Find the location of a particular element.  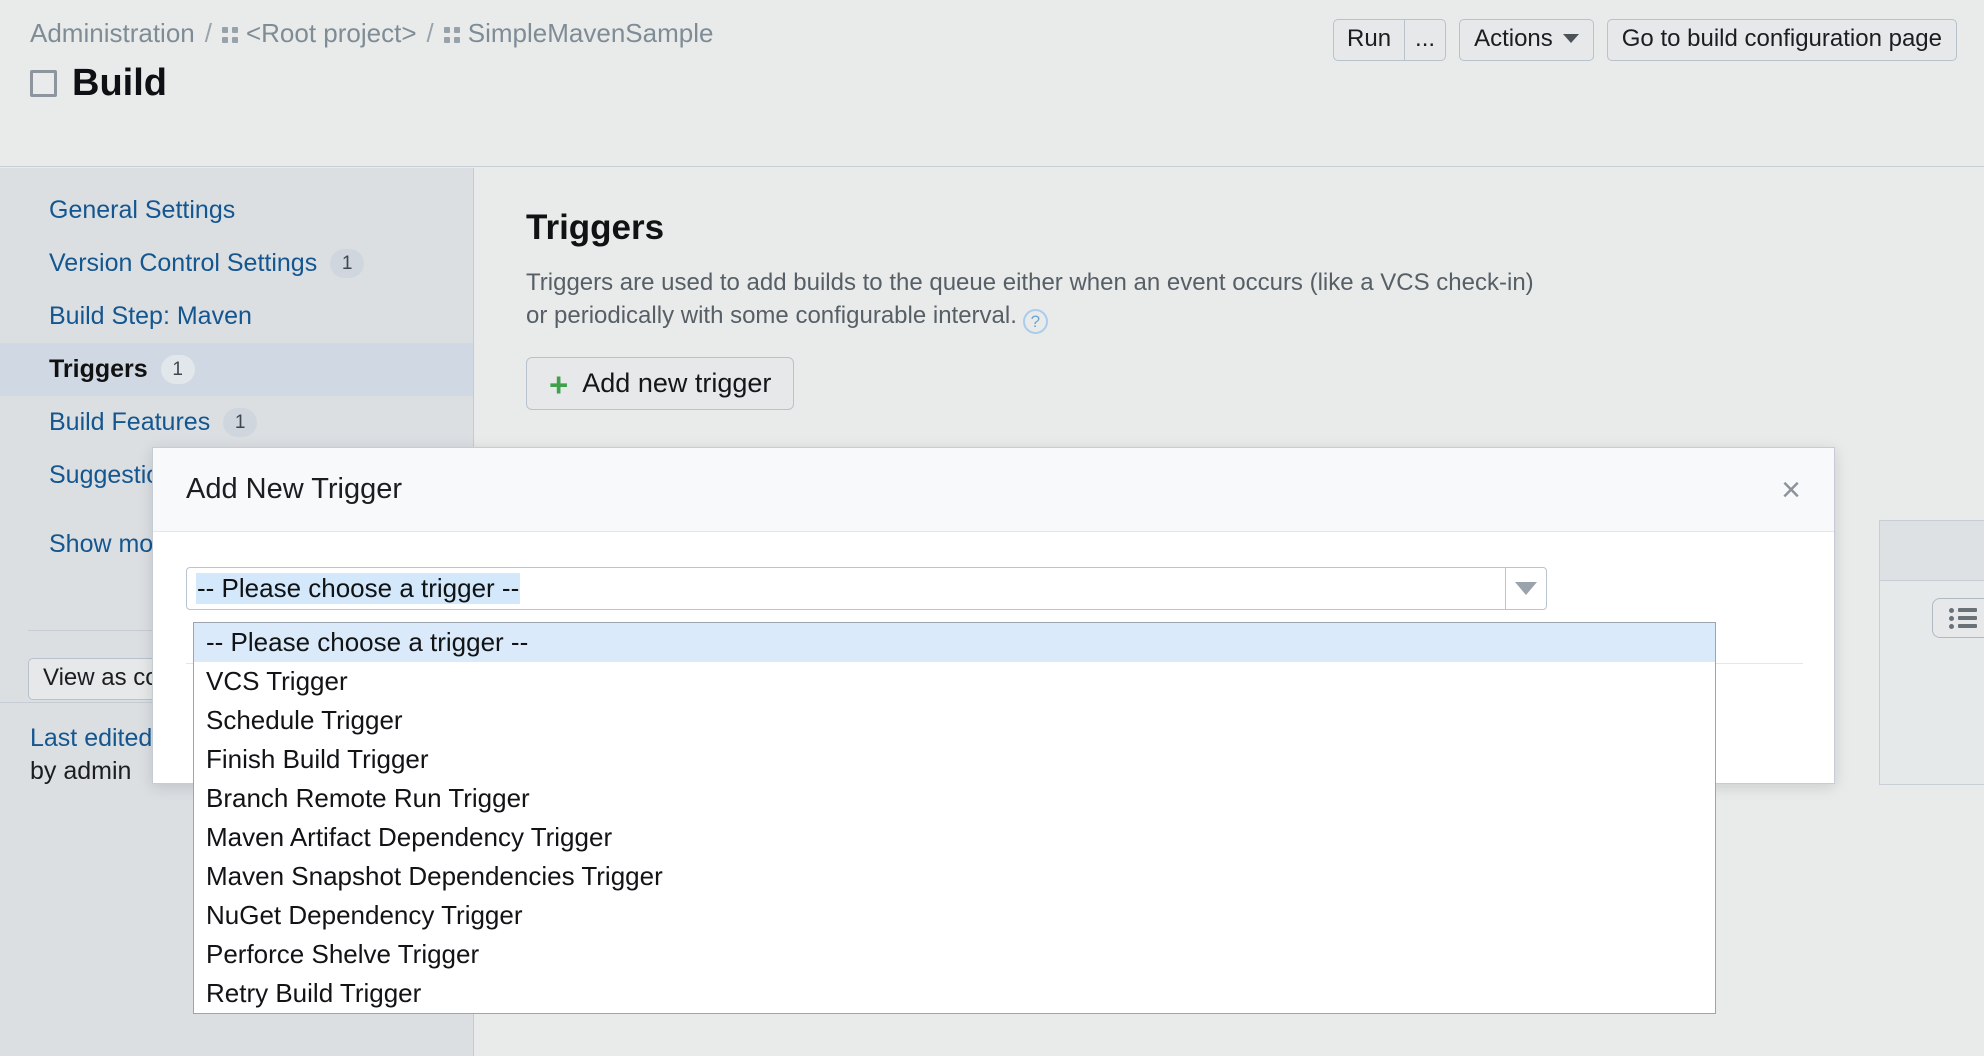

list-view-icon is located at coordinates (1963, 618).